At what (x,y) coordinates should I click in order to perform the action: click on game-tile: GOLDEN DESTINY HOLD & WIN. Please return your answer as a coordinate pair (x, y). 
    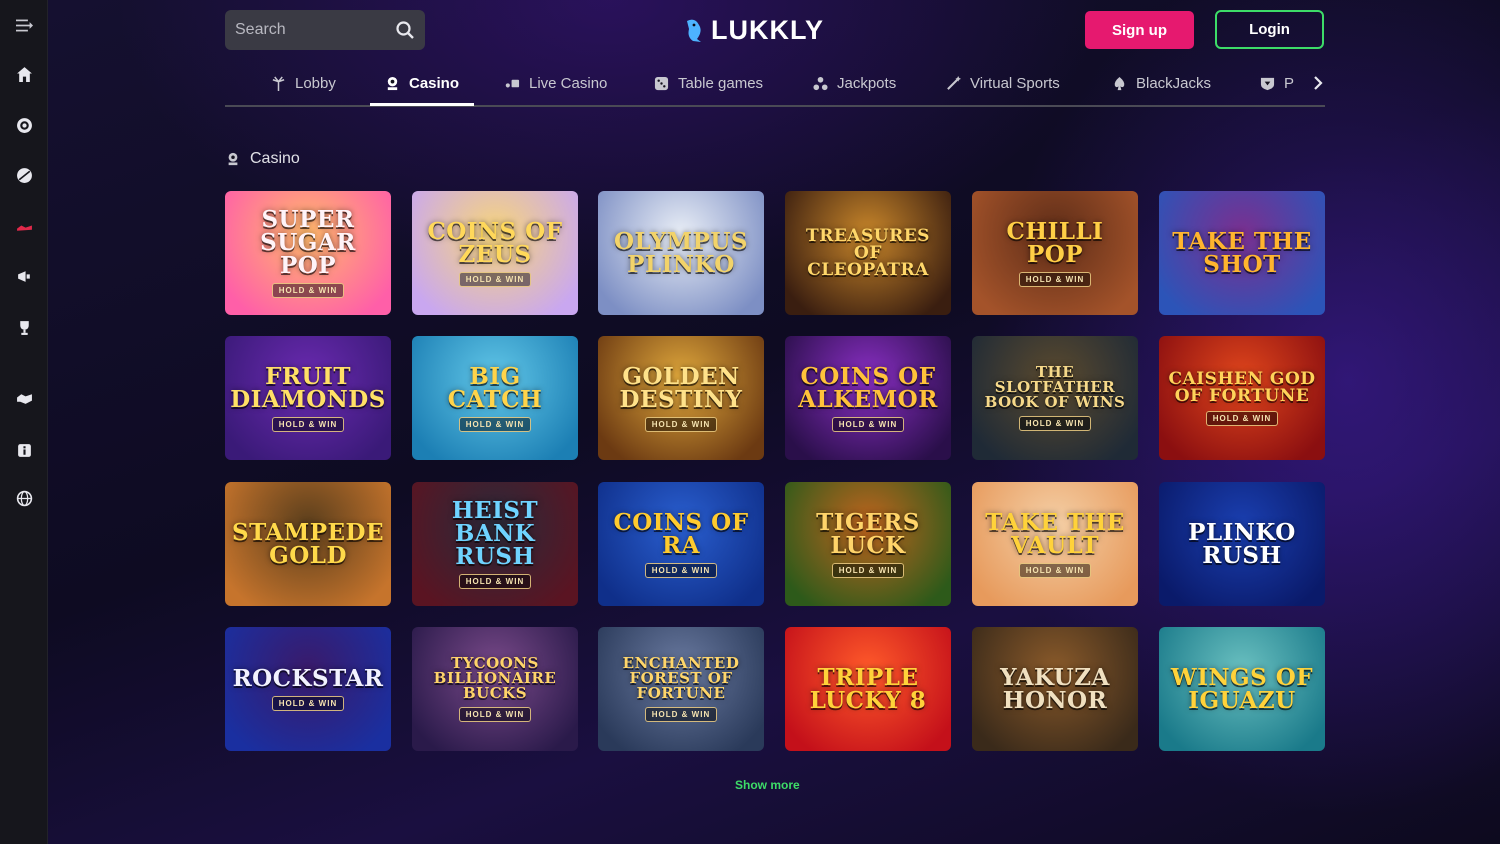
    Looking at the image, I should click on (681, 398).